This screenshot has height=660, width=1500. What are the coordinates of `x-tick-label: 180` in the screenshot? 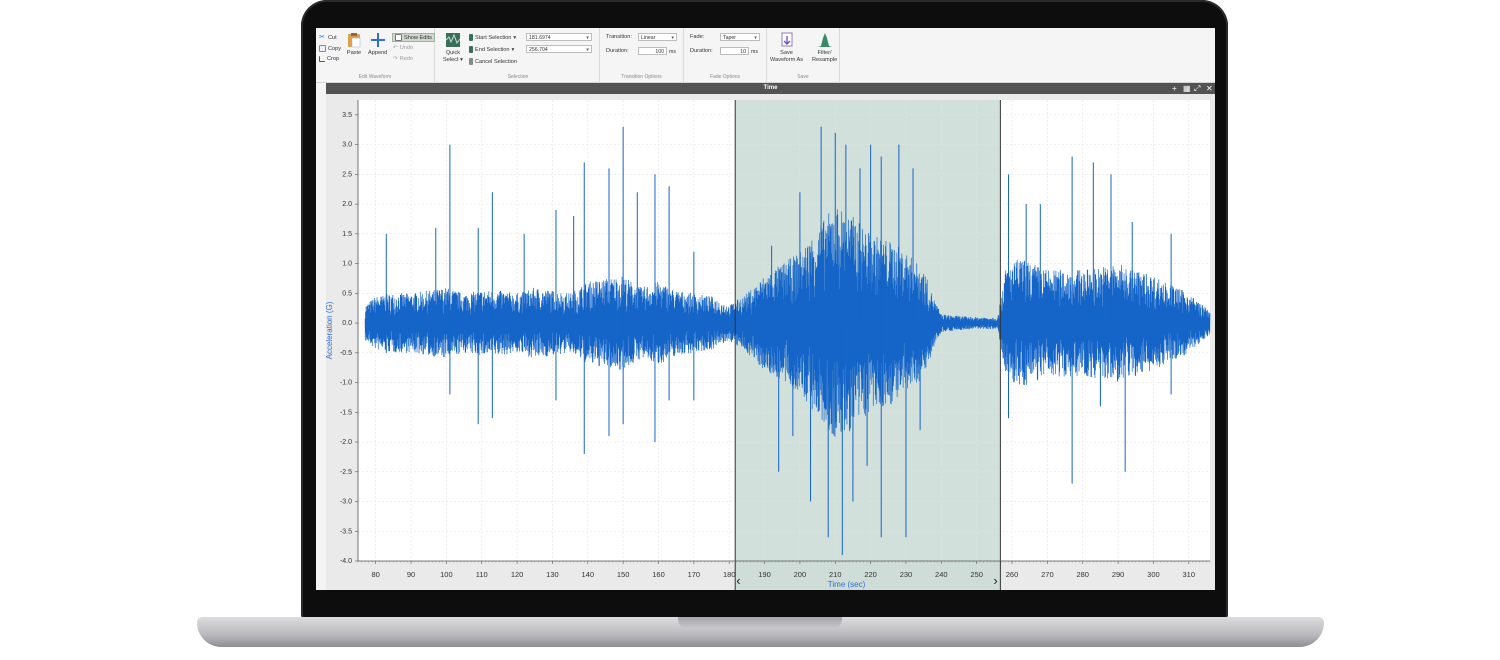 It's located at (729, 574).